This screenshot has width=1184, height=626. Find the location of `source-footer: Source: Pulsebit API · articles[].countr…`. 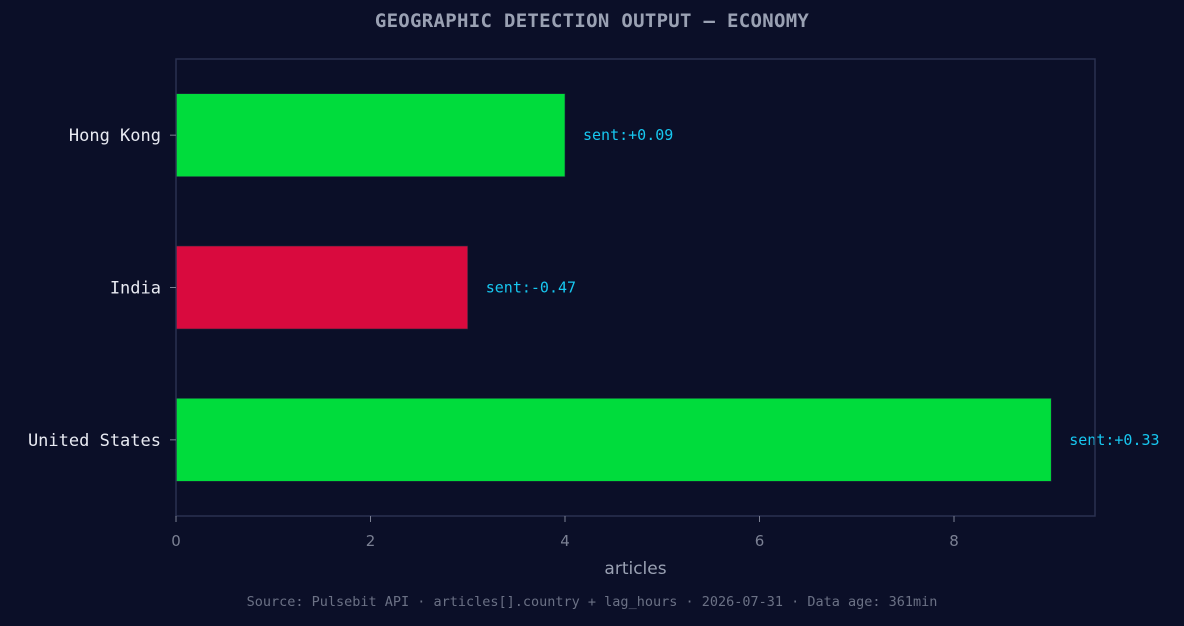

source-footer: Source: Pulsebit API · articles[].countr… is located at coordinates (592, 602).